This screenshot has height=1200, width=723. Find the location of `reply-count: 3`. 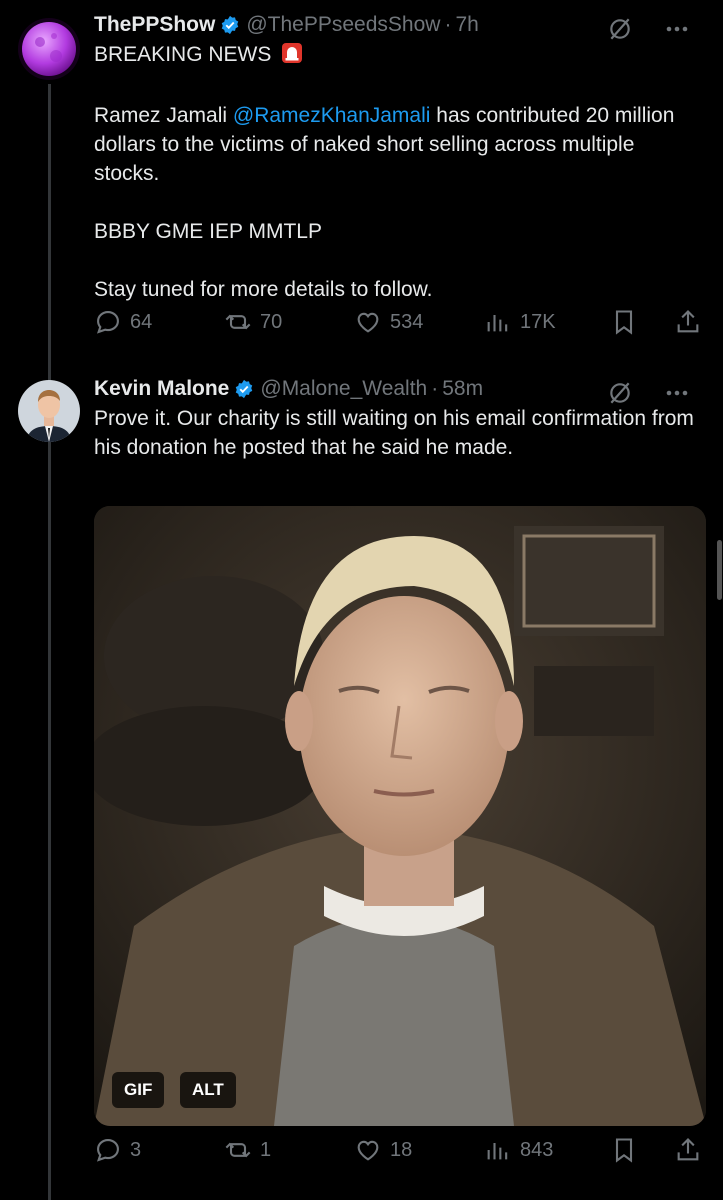

reply-count: 3 is located at coordinates (136, 1149).